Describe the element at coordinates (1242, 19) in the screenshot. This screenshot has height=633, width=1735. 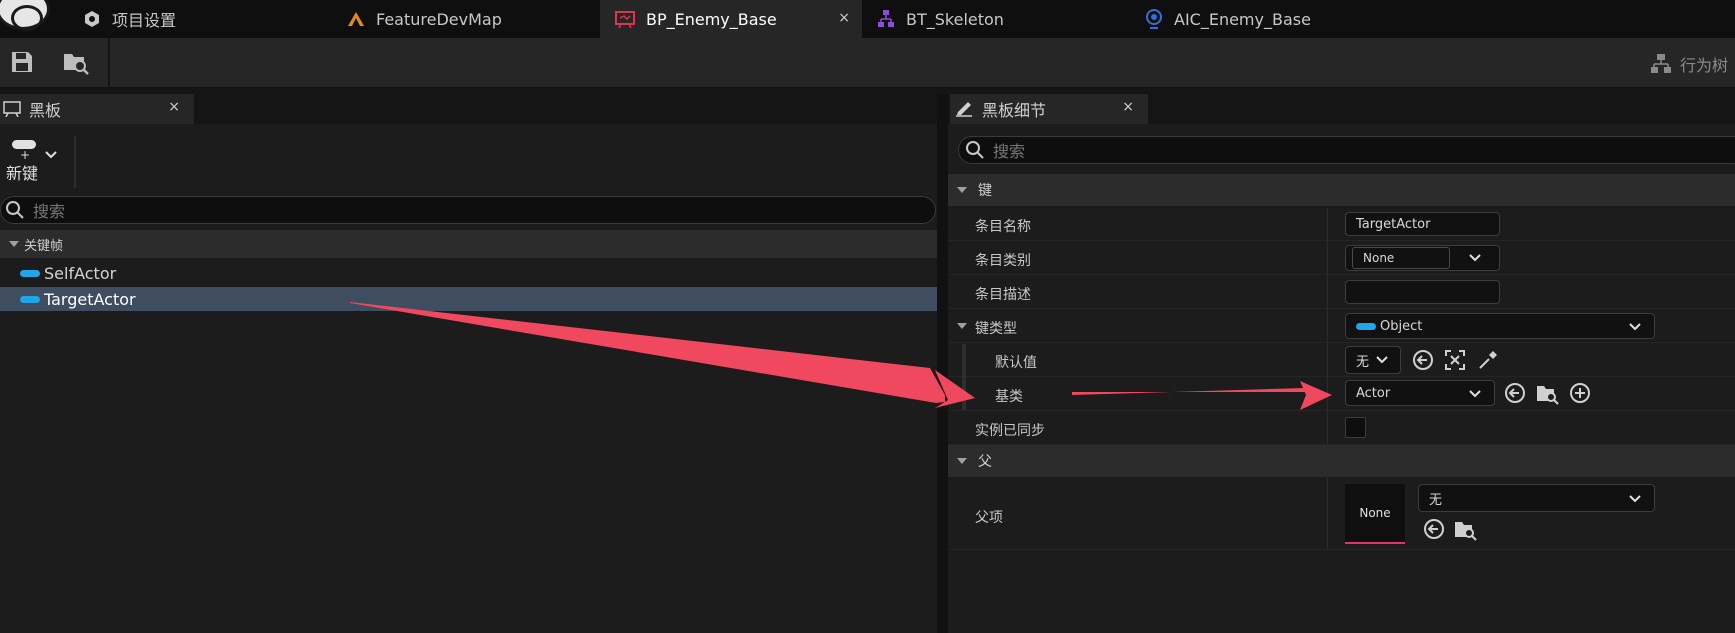
I see `tab-label: AIC_Enemy_Base` at that location.